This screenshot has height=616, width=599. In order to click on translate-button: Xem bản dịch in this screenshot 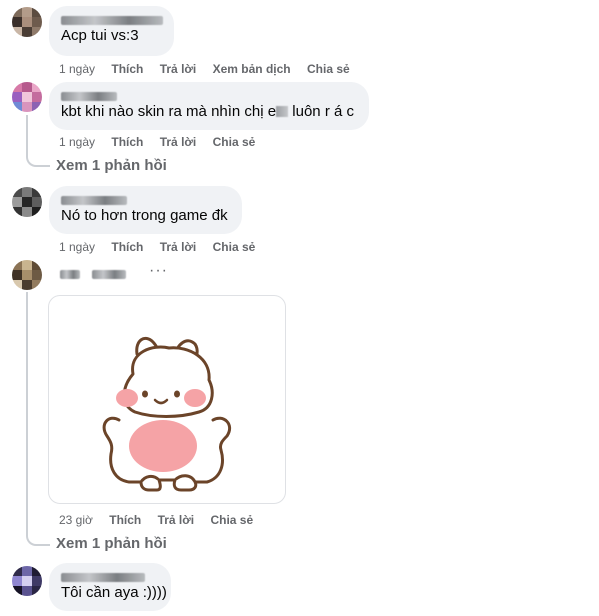, I will do `click(252, 69)`.